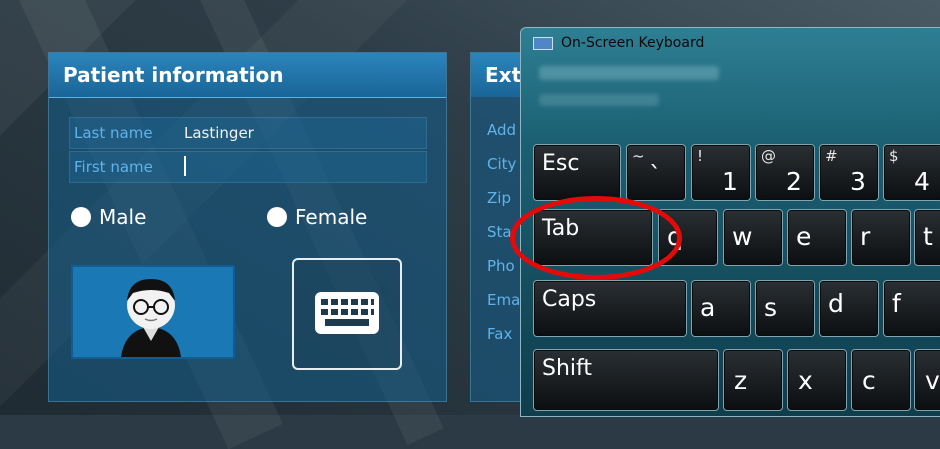 This screenshot has height=449, width=940. Describe the element at coordinates (741, 380) in the screenshot. I see `key-label: z` at that location.